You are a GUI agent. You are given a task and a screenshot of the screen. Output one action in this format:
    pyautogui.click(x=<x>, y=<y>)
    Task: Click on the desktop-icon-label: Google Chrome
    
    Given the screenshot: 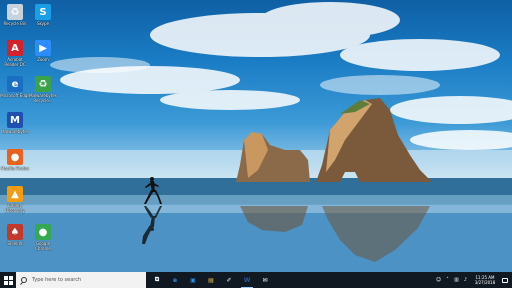 What is the action you would take?
    pyautogui.click(x=43, y=246)
    